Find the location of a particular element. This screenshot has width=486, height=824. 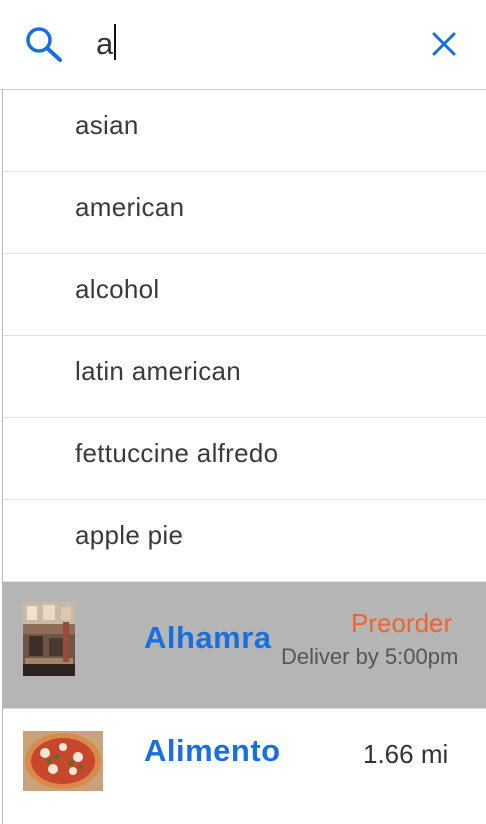

restaurant-result-alimento: Alimento 1.66 mi is located at coordinates (244, 766).